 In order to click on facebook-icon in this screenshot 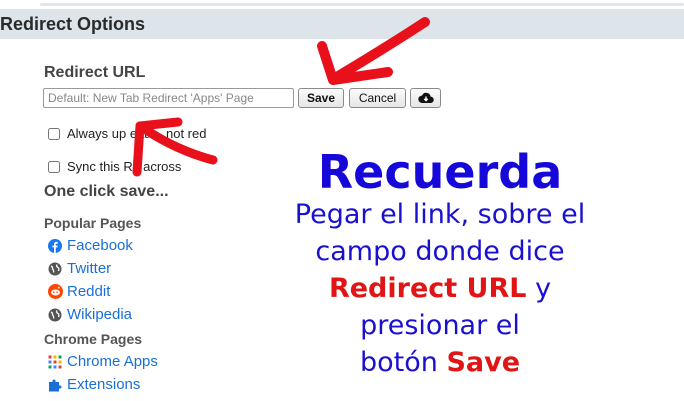, I will do `click(55, 246)`.